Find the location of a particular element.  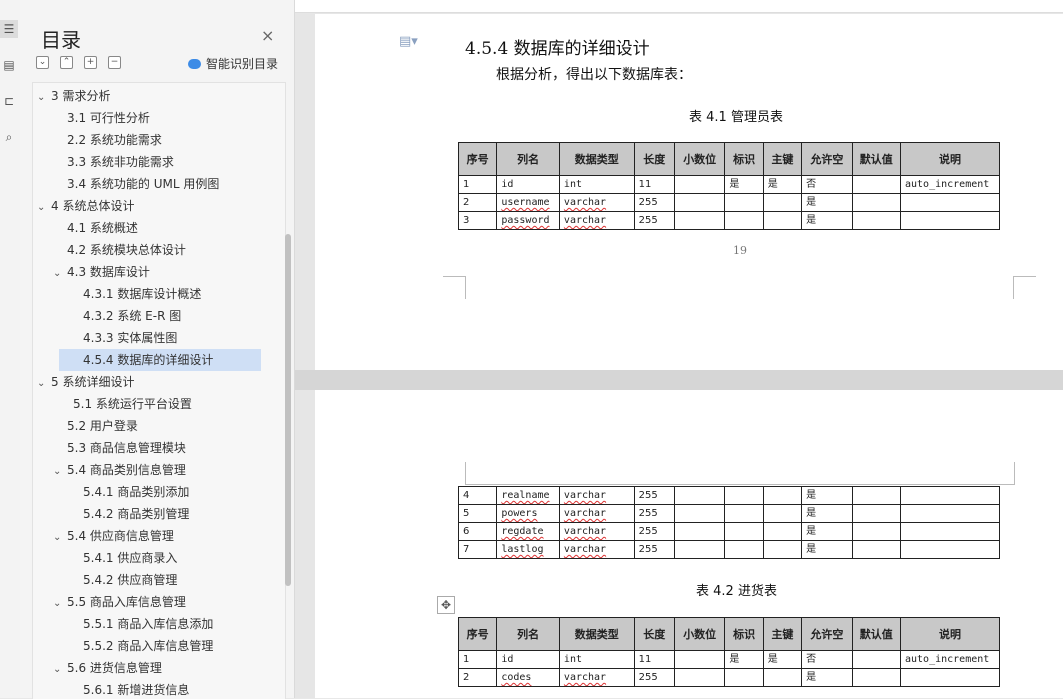

toc-item: ⌄ 3 需求分析 is located at coordinates (73, 96).